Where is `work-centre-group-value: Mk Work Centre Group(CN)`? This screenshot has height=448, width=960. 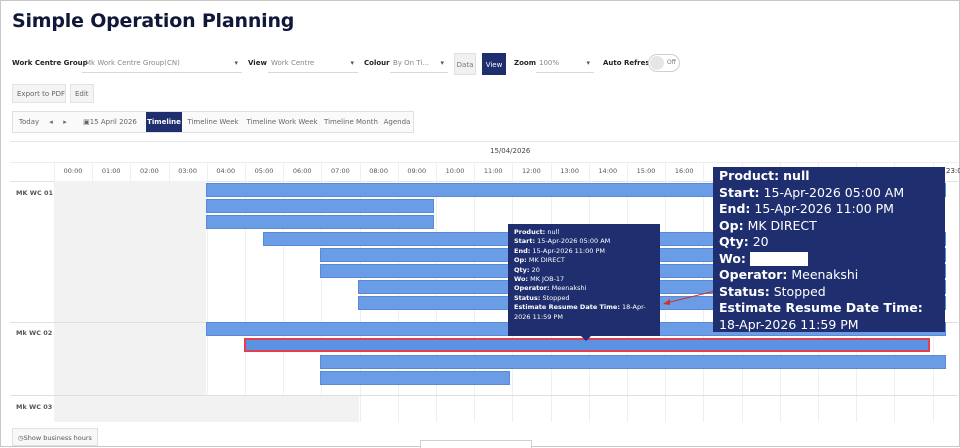
work-centre-group-value: Mk Work Centre Group(CN) is located at coordinates (132, 63).